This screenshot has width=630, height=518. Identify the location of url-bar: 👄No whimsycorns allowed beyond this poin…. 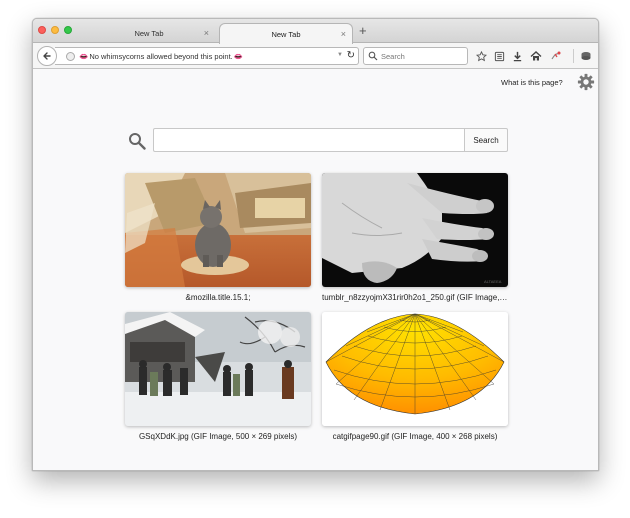
(207, 56).